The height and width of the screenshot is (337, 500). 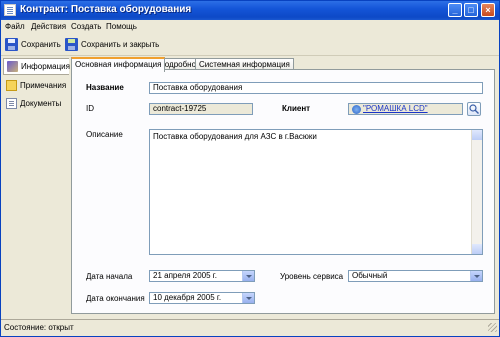 What do you see at coordinates (455, 10) in the screenshot?
I see `minimize-button: _` at bounding box center [455, 10].